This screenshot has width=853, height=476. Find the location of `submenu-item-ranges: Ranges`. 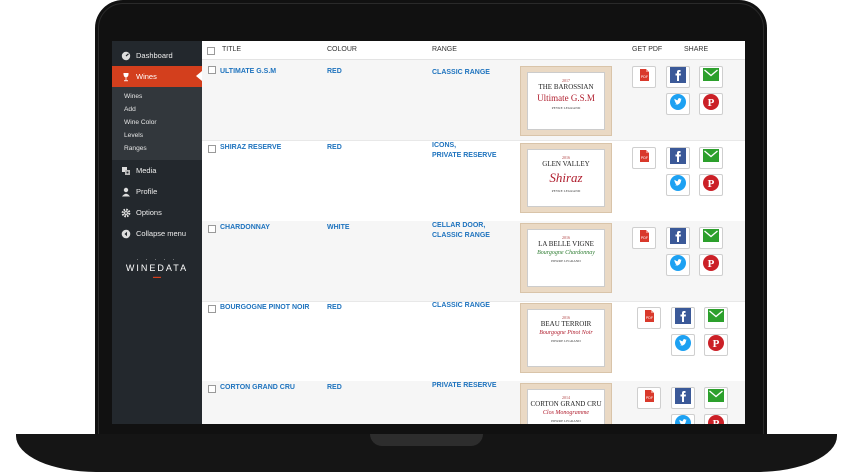

submenu-item-ranges: Ranges is located at coordinates (157, 148).